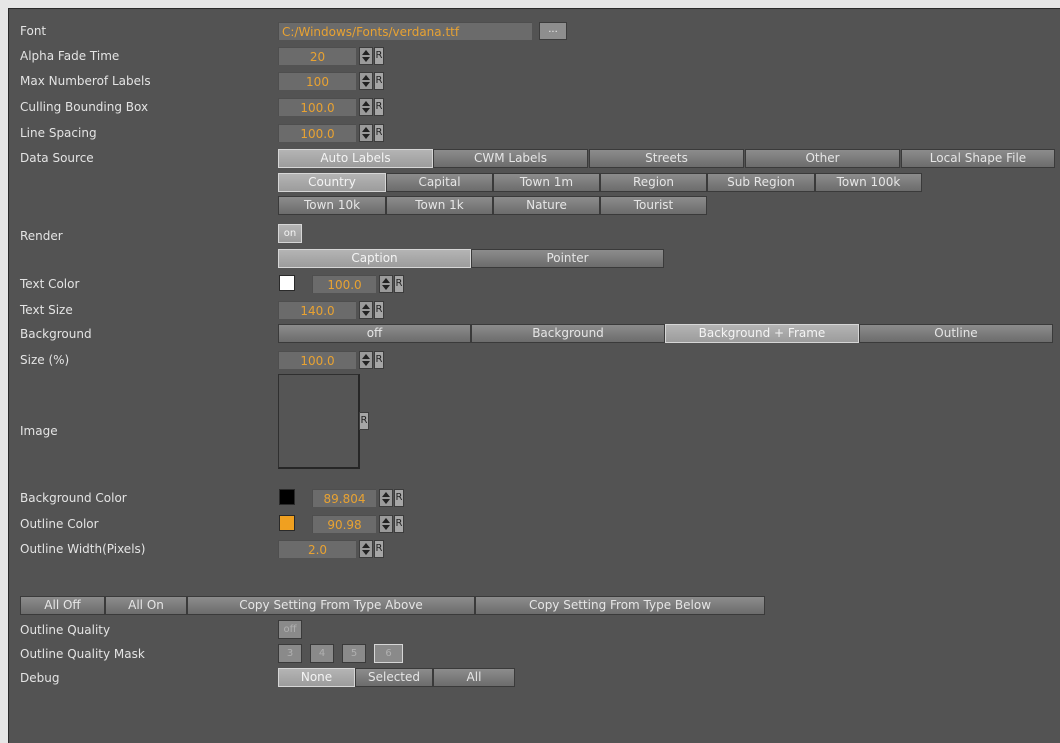 Image resolution: width=1060 pixels, height=743 pixels. What do you see at coordinates (474, 677) in the screenshot?
I see `debug-all: All` at bounding box center [474, 677].